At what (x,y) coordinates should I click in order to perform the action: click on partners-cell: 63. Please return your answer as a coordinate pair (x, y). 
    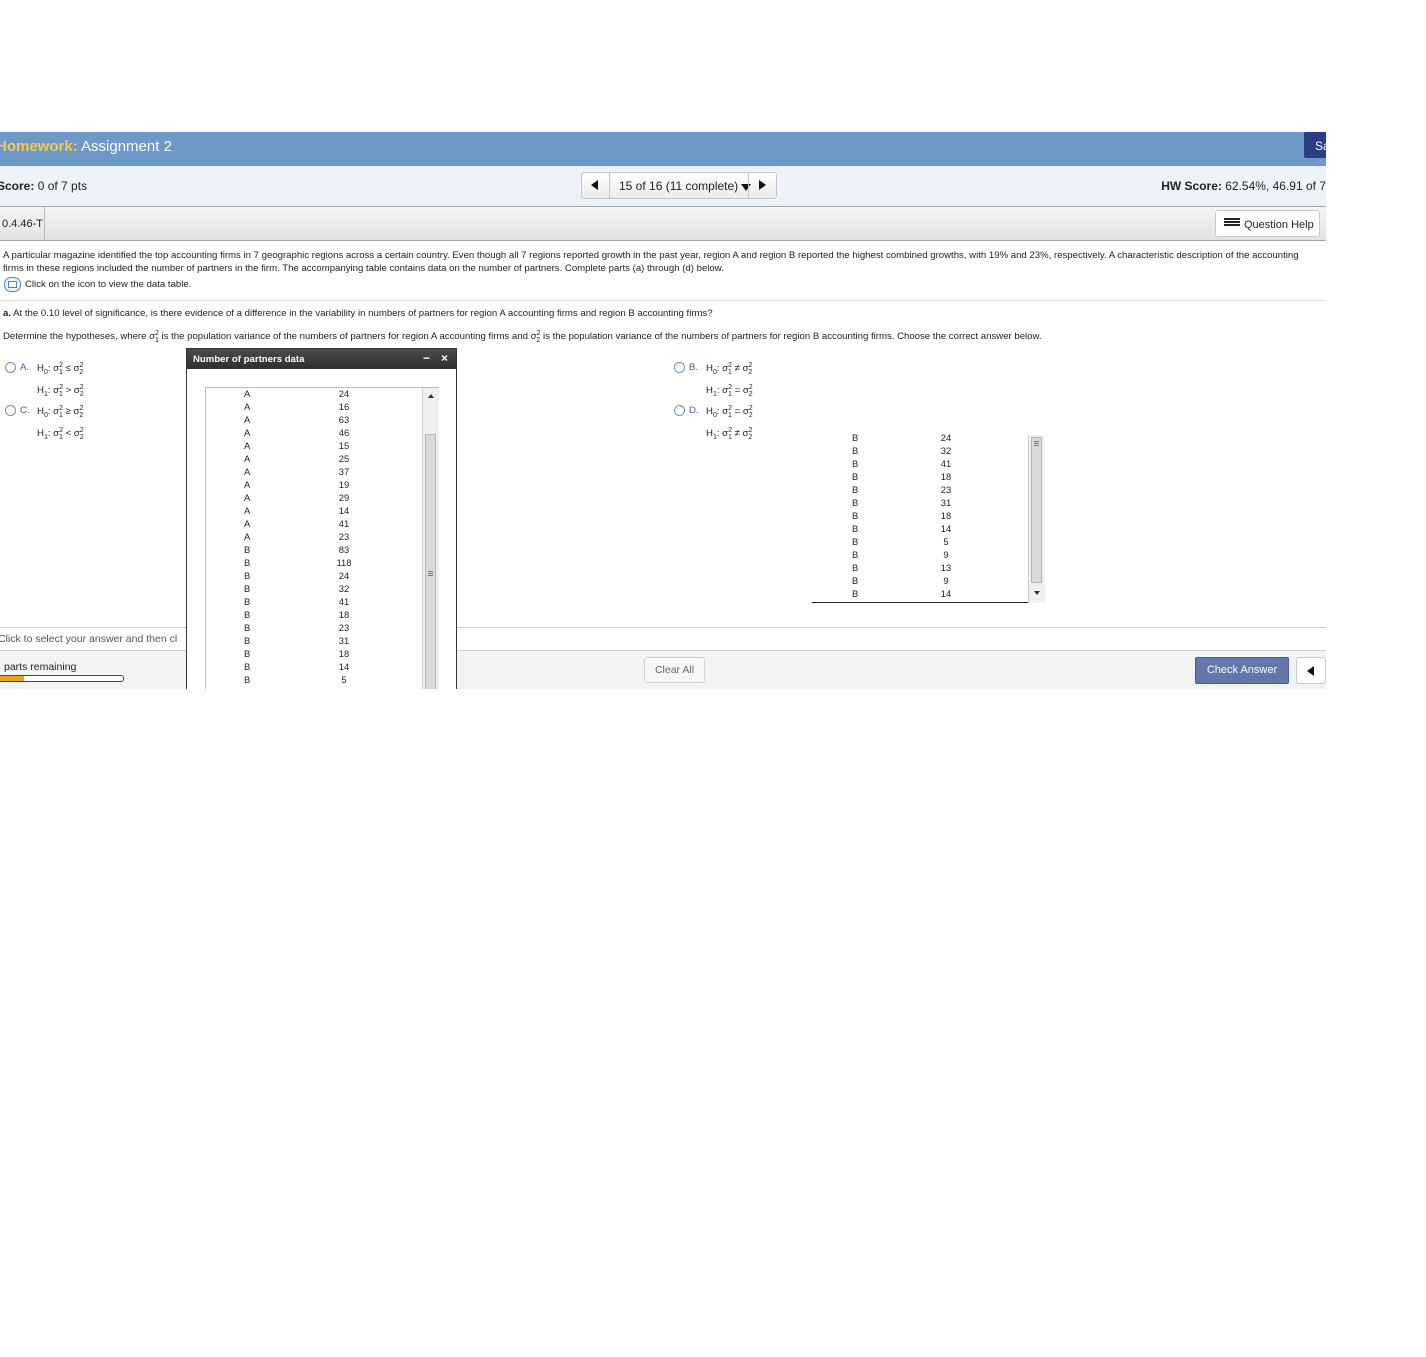
    Looking at the image, I should click on (344, 419).